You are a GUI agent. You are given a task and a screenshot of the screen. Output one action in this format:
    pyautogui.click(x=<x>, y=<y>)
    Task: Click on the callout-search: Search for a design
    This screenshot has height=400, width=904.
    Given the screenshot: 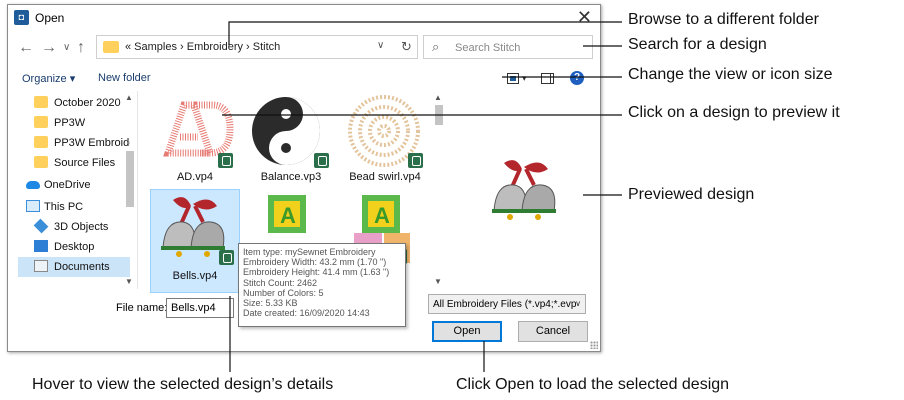 What is the action you would take?
    pyautogui.click(x=697, y=44)
    